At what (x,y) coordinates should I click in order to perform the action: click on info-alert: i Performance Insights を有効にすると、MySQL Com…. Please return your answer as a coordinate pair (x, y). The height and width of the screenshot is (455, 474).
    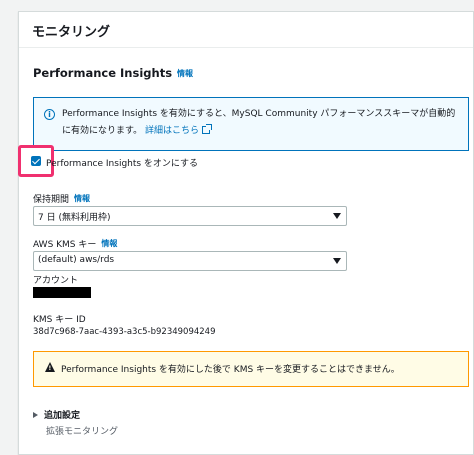
    Looking at the image, I should click on (251, 124).